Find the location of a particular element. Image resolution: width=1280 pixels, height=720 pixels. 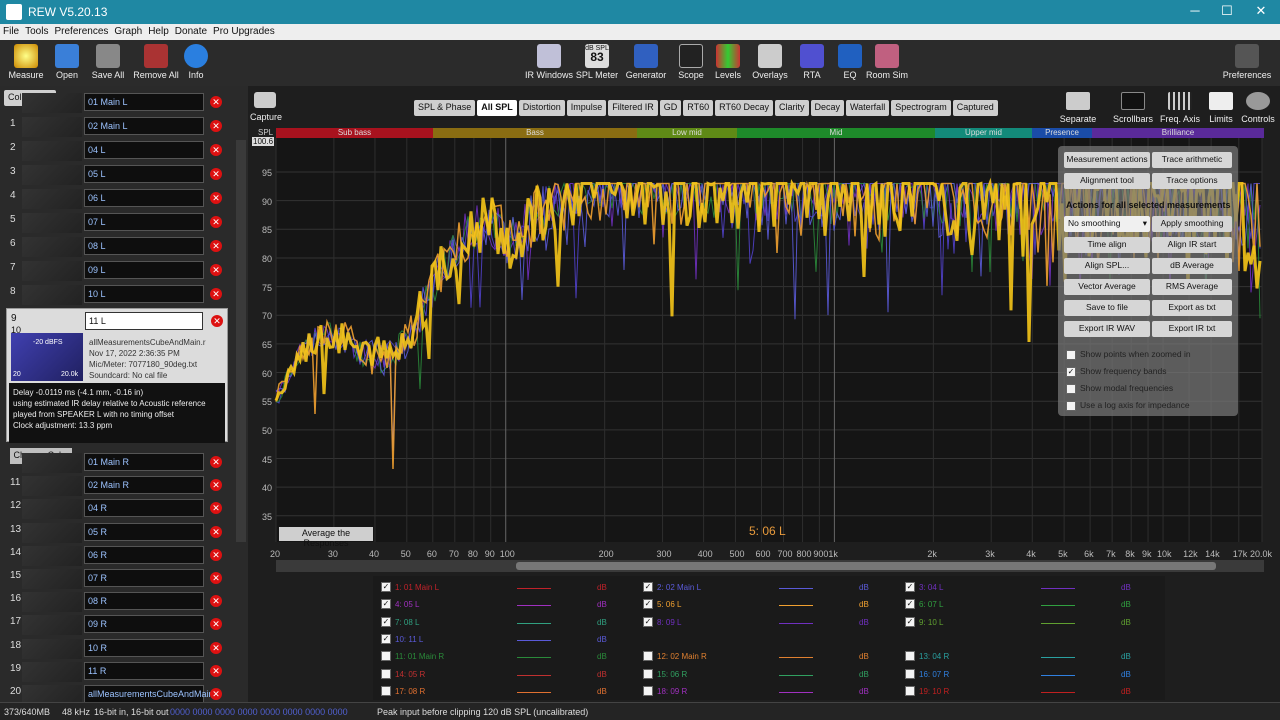

legend-item: ✓ 5: 06 L dB is located at coordinates (764, 604).